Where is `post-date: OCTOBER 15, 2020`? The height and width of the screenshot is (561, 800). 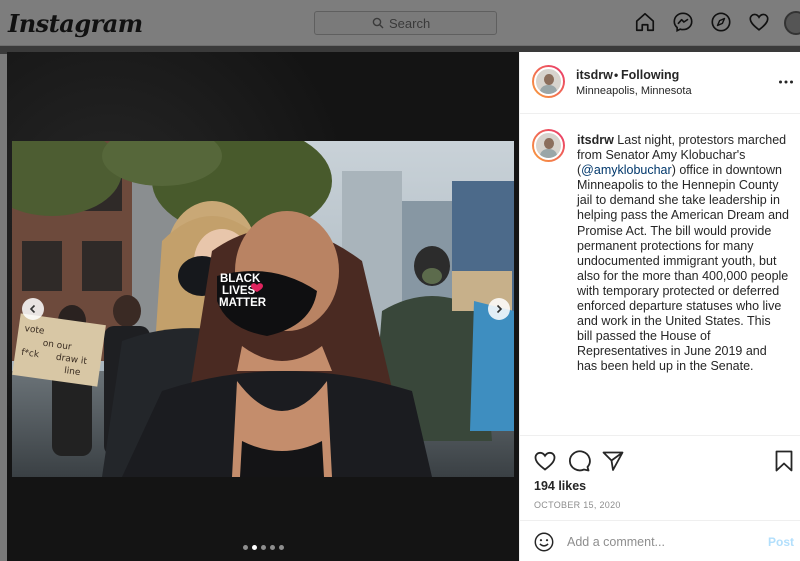 post-date: OCTOBER 15, 2020 is located at coordinates (577, 505).